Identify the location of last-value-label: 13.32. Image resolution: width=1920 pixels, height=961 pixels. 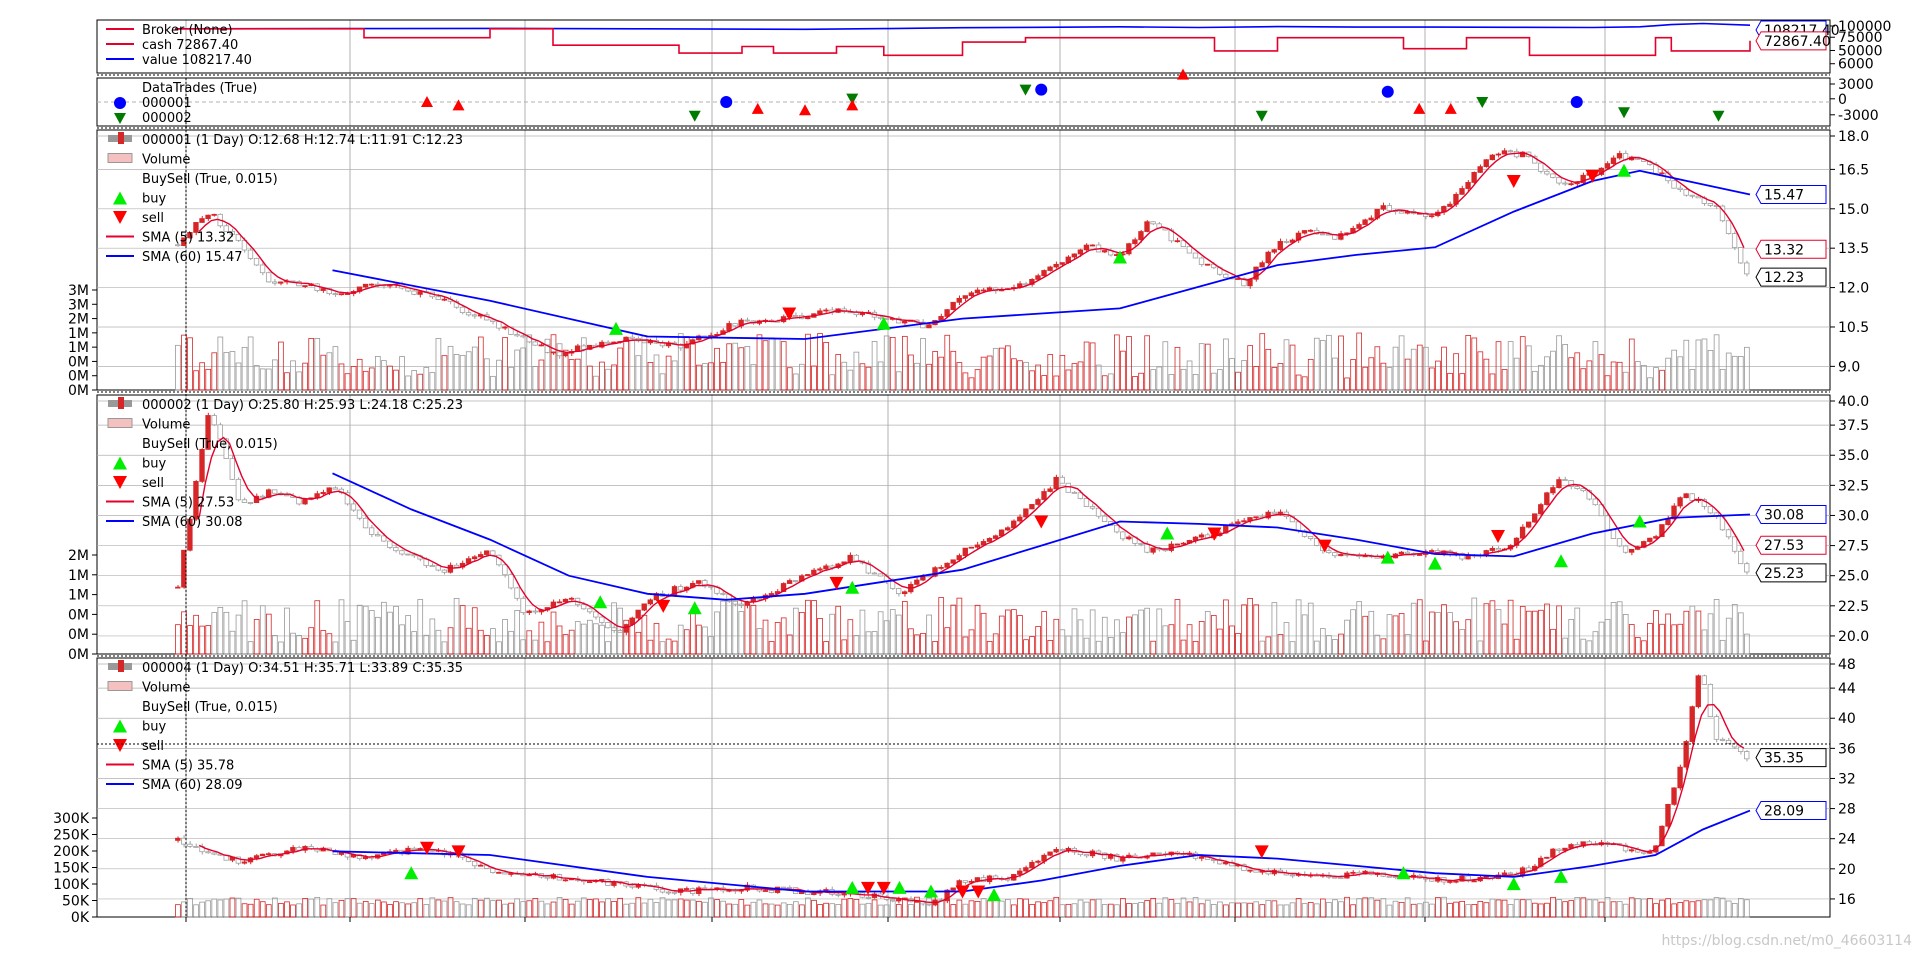
(1784, 250).